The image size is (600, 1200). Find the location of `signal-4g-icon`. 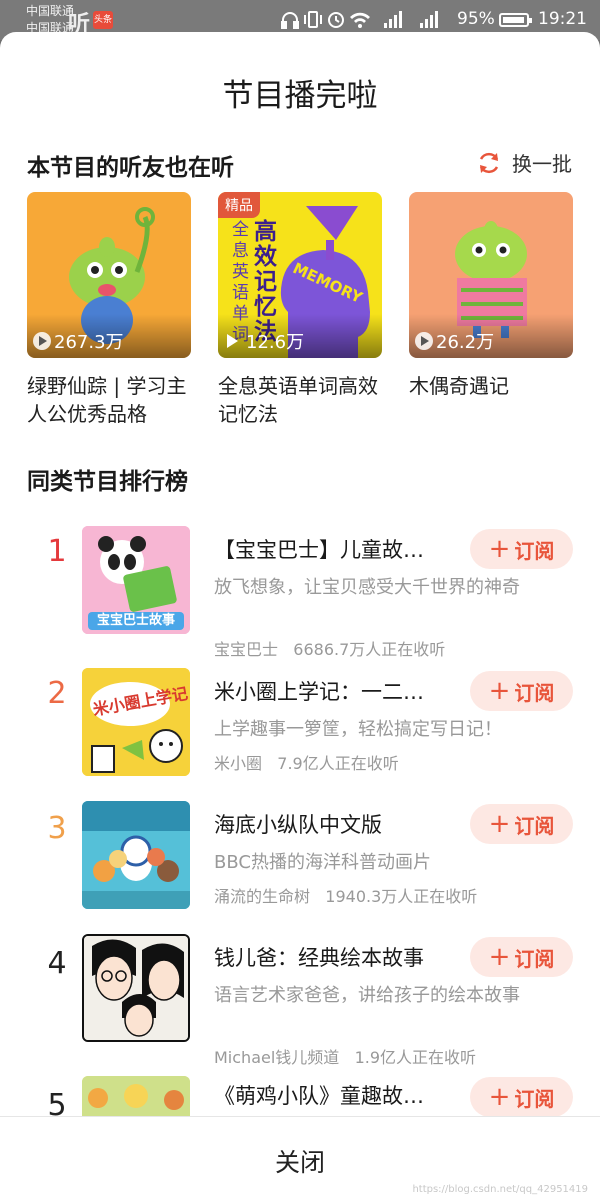

signal-4g-icon is located at coordinates (393, 19).